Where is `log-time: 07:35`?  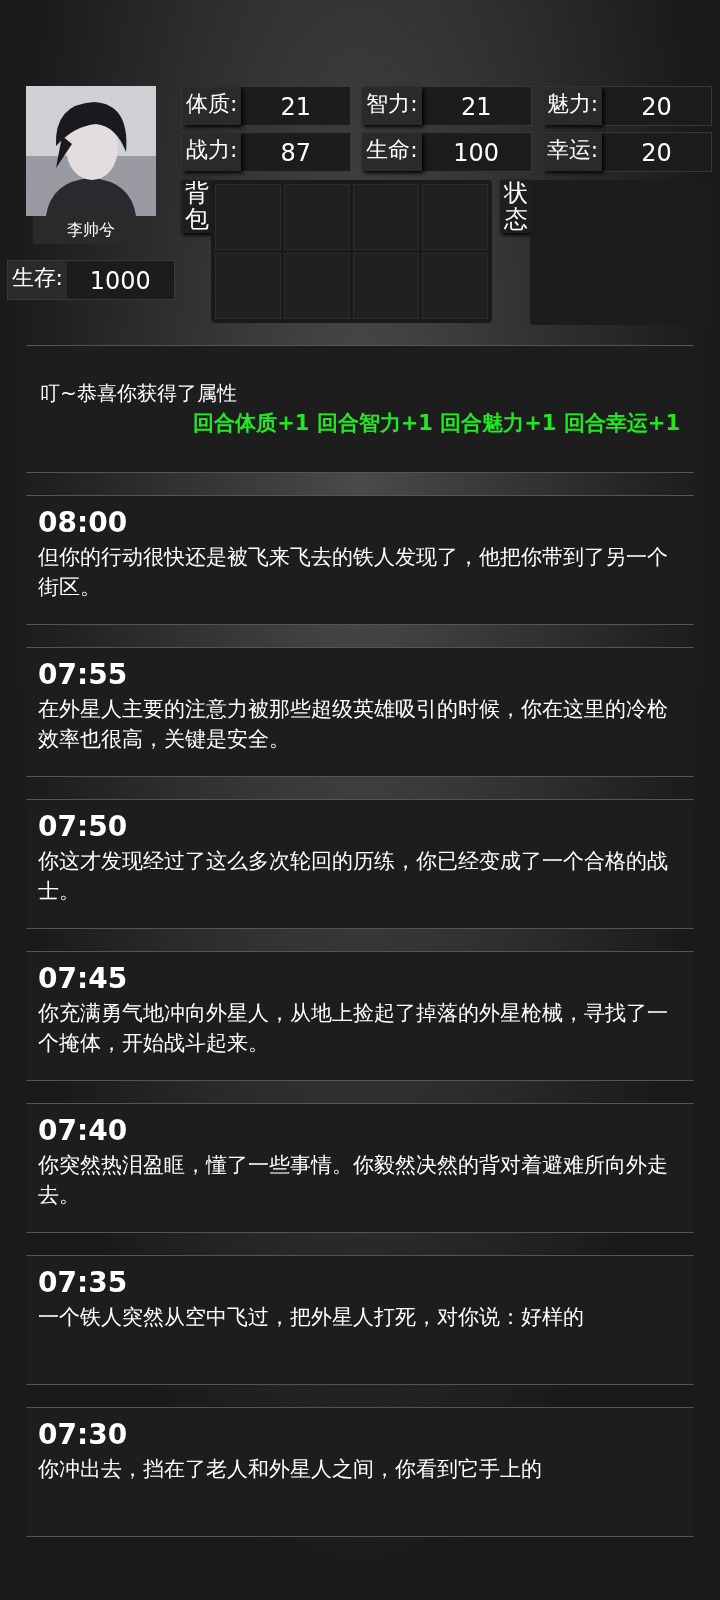
log-time: 07:35 is located at coordinates (83, 1283).